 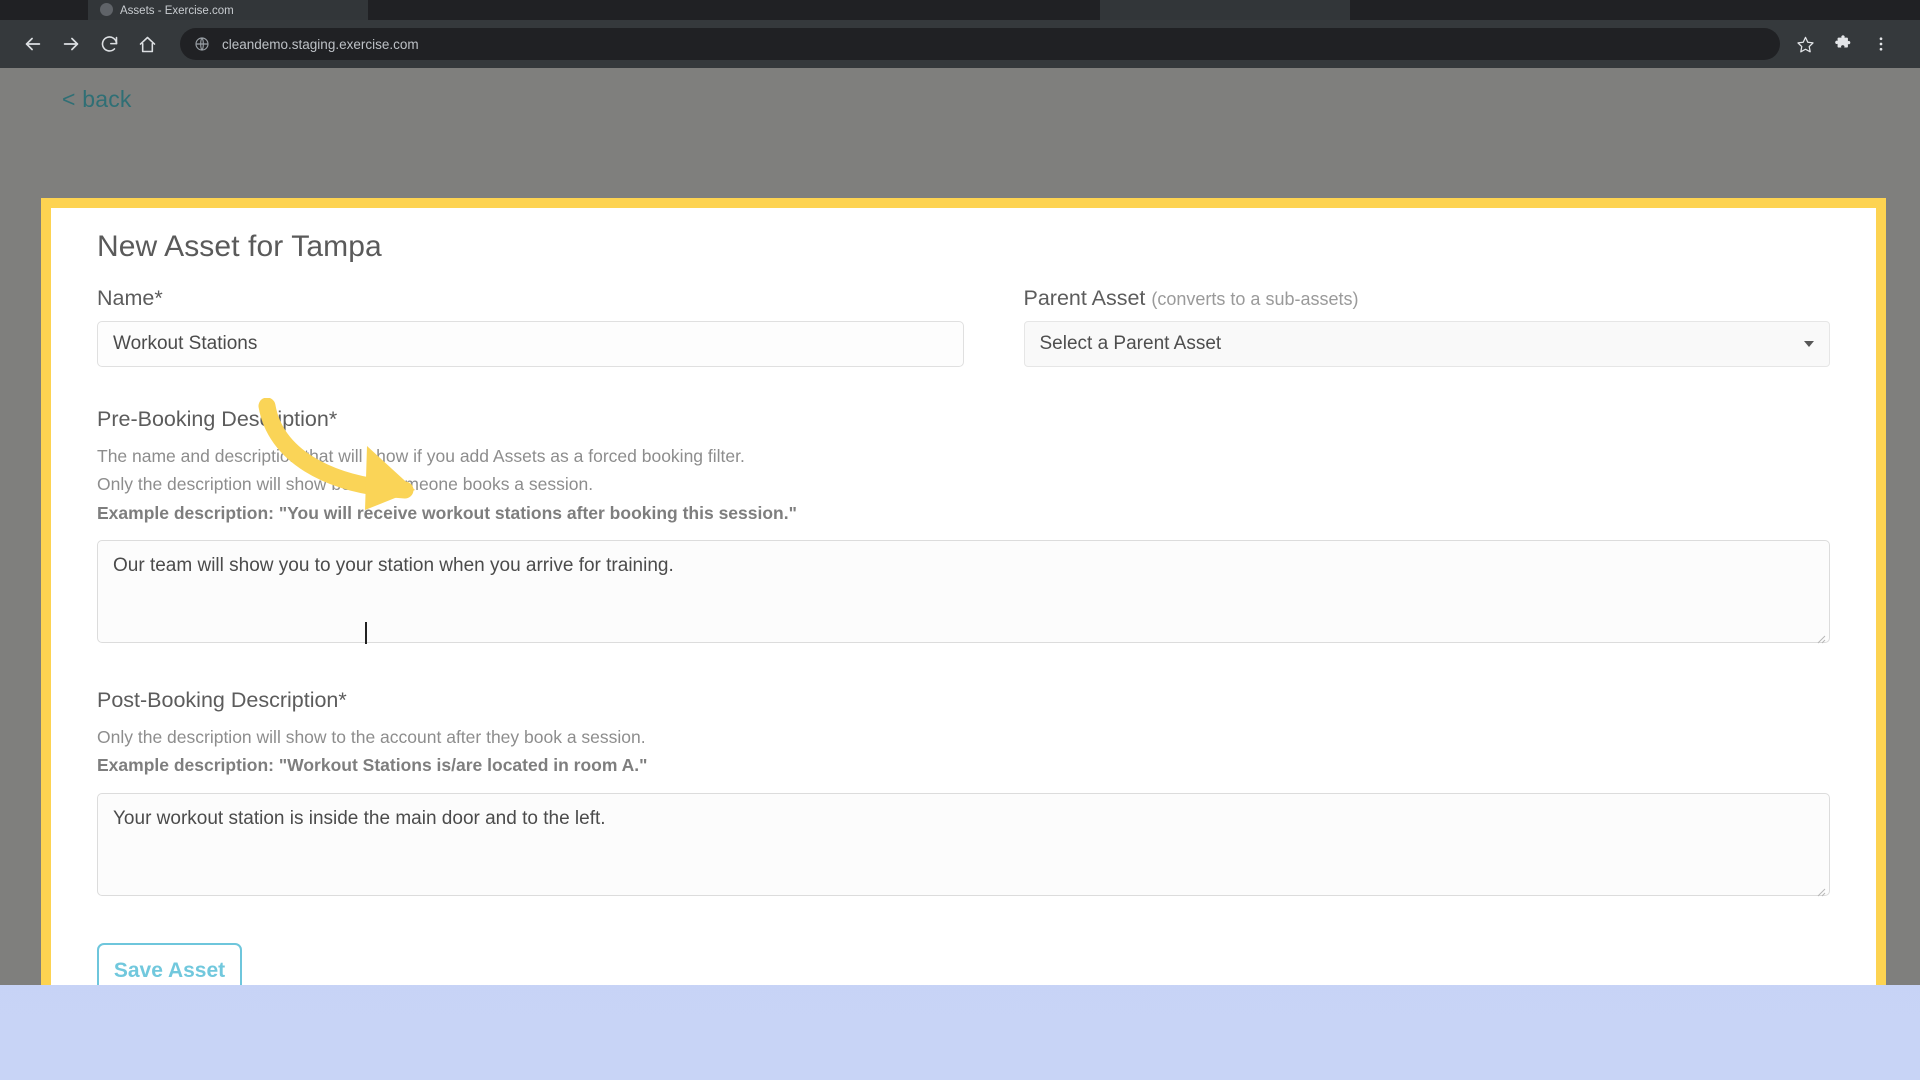 I want to click on post-booking-textarea-wrap, so click(x=963, y=843).